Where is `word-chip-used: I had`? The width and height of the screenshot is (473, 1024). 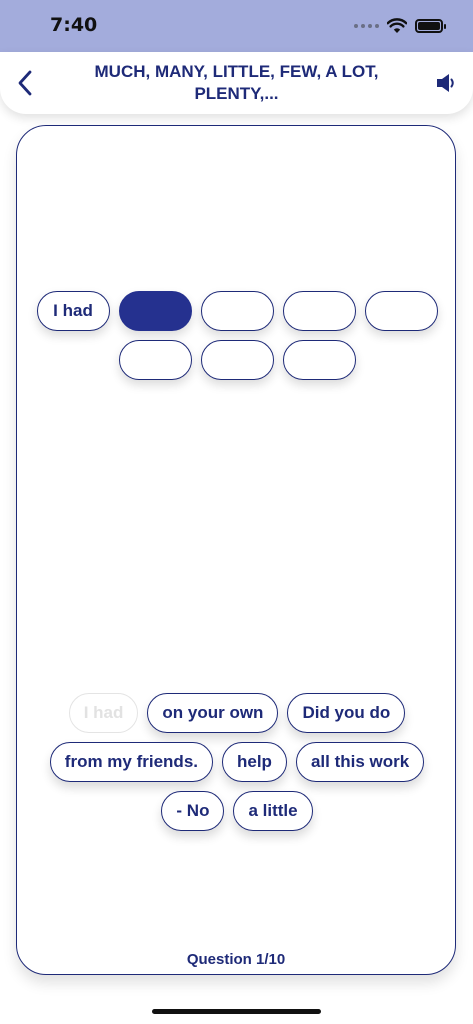
word-chip-used: I had is located at coordinates (103, 713).